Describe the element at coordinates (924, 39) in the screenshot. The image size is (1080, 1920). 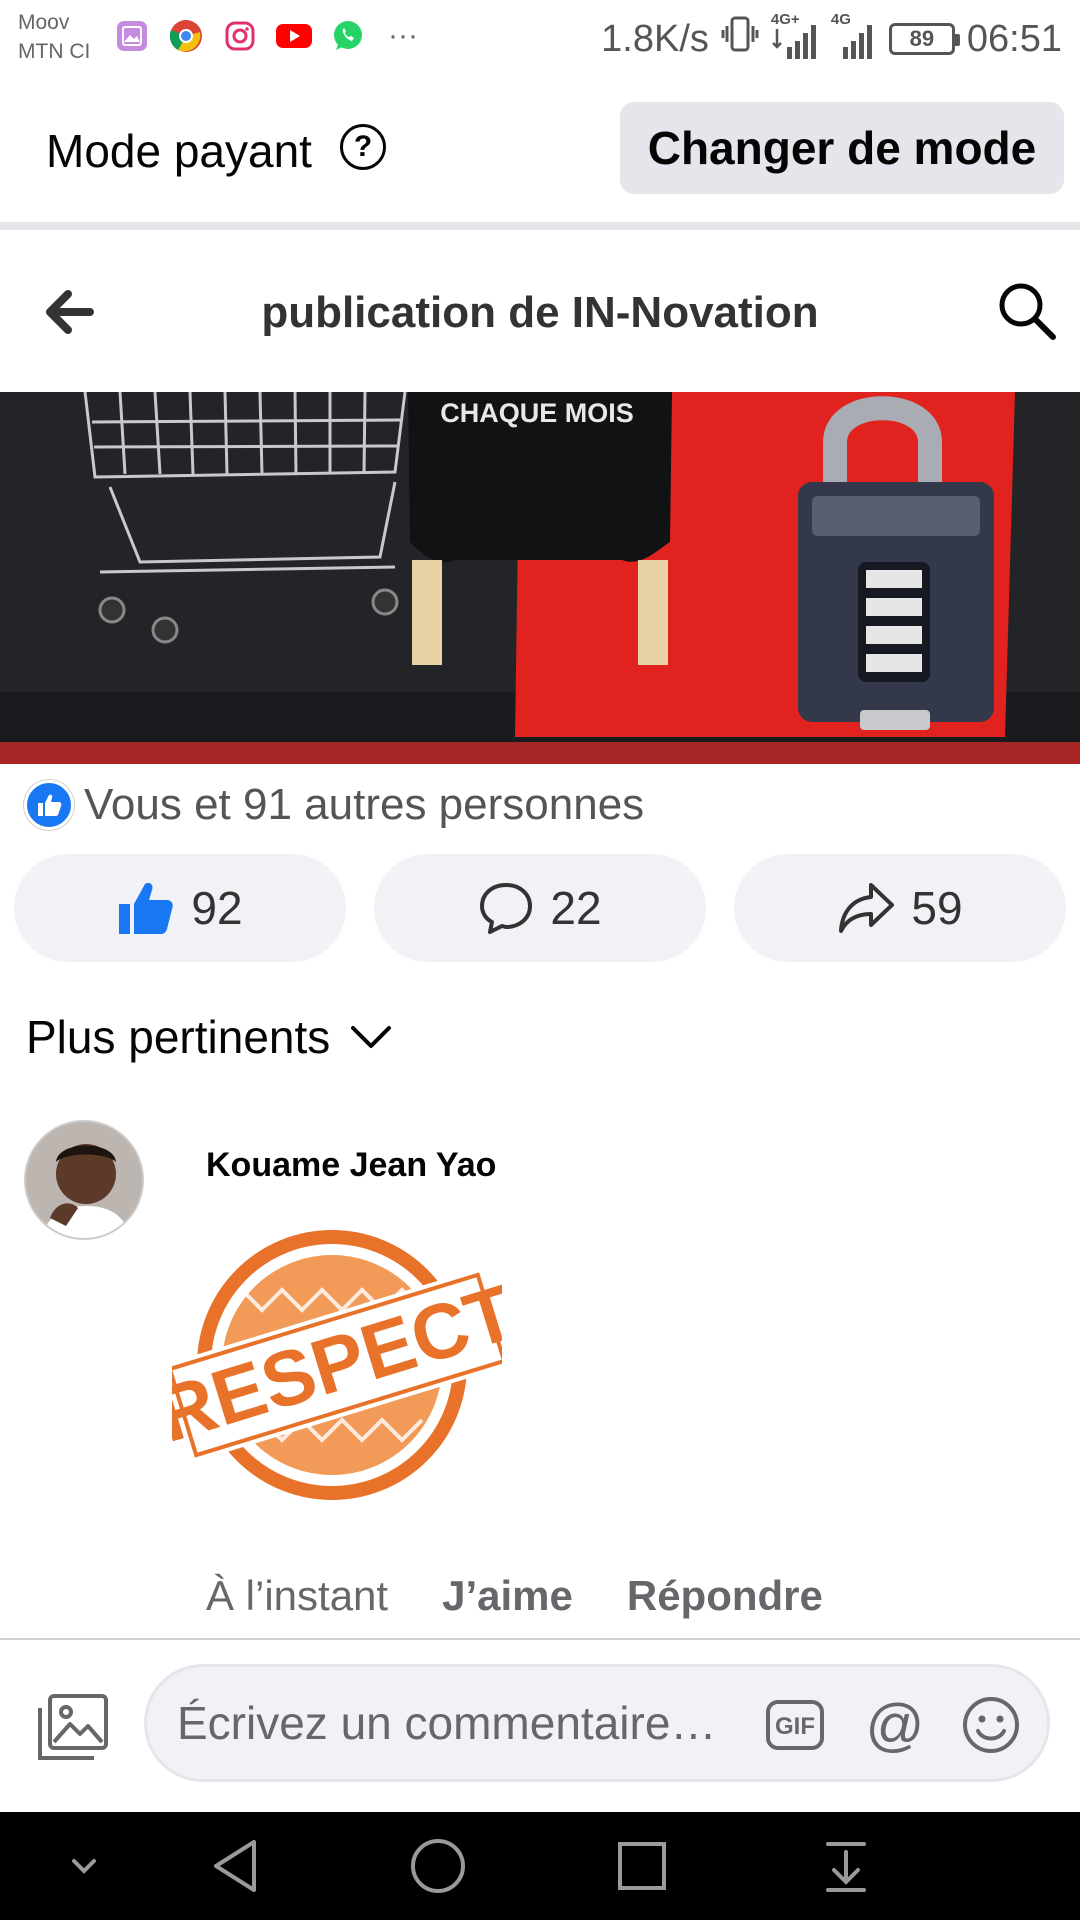
I see `battery-icon: 89` at that location.